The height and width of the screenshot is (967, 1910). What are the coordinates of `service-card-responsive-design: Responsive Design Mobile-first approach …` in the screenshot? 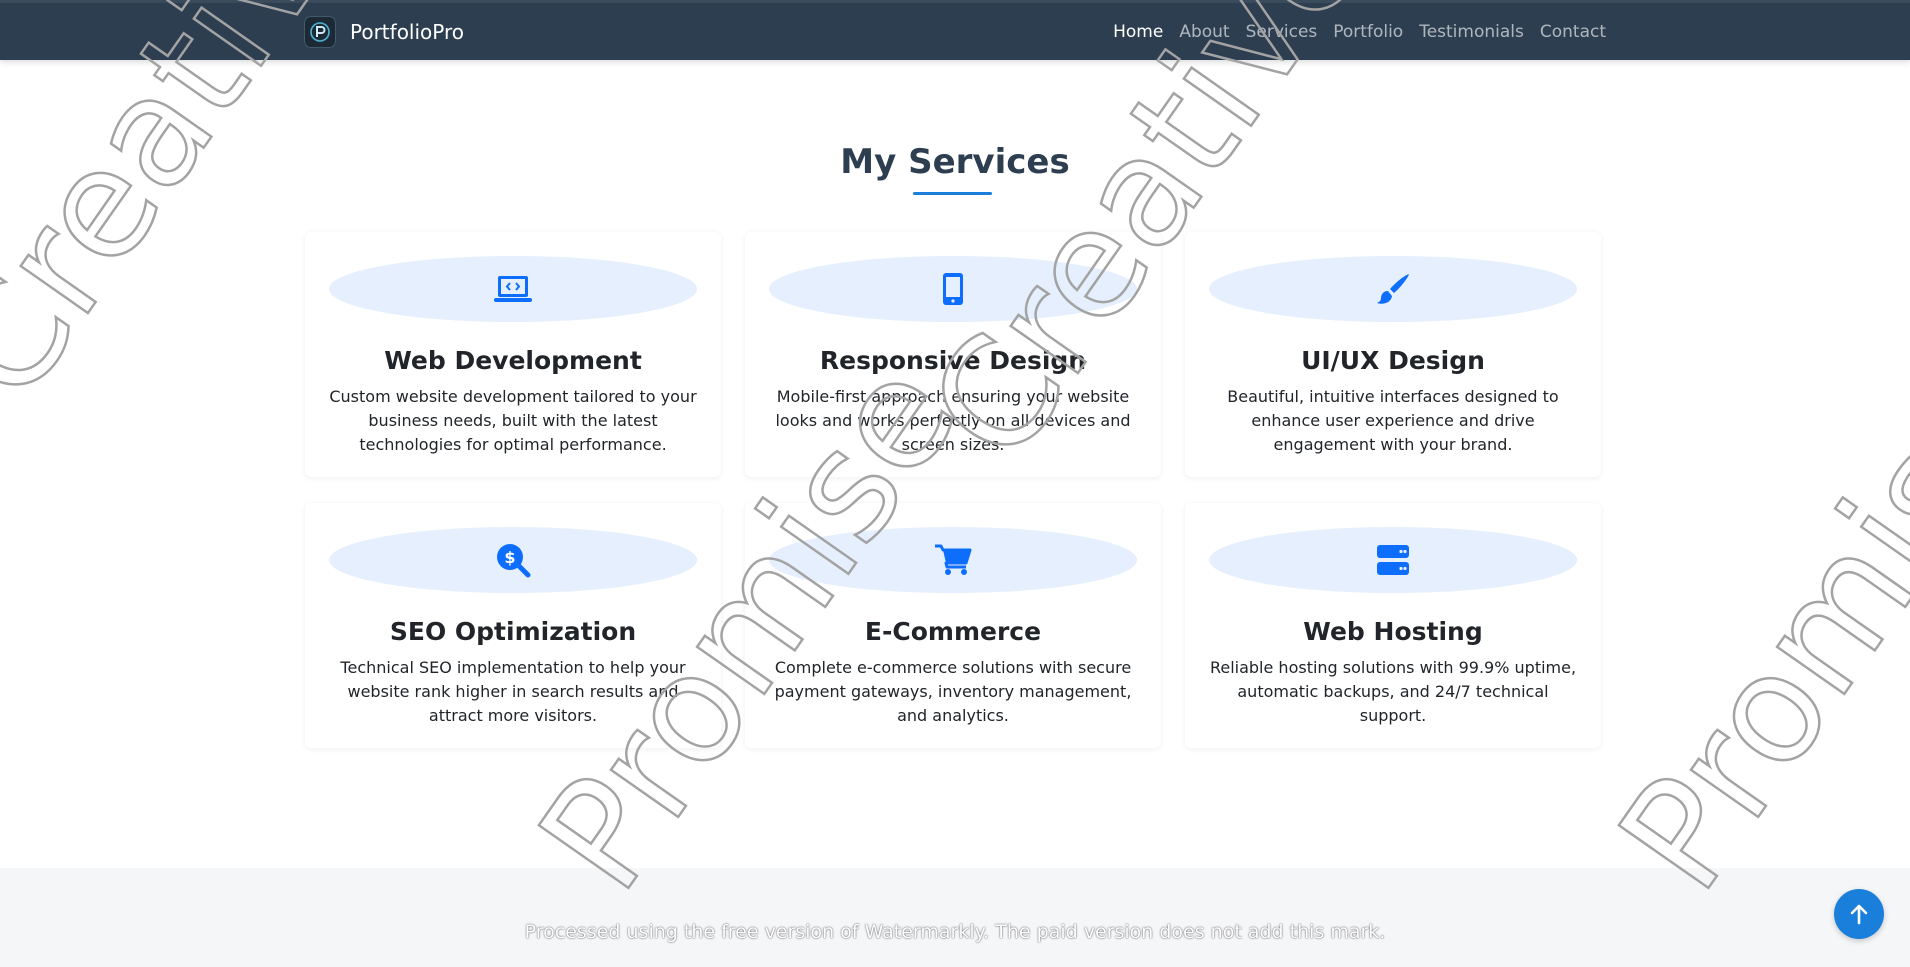 It's located at (953, 354).